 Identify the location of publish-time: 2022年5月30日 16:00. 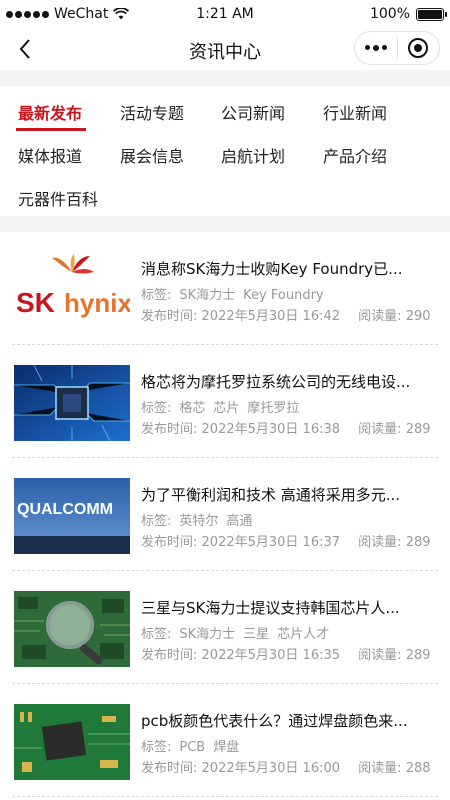
(271, 768).